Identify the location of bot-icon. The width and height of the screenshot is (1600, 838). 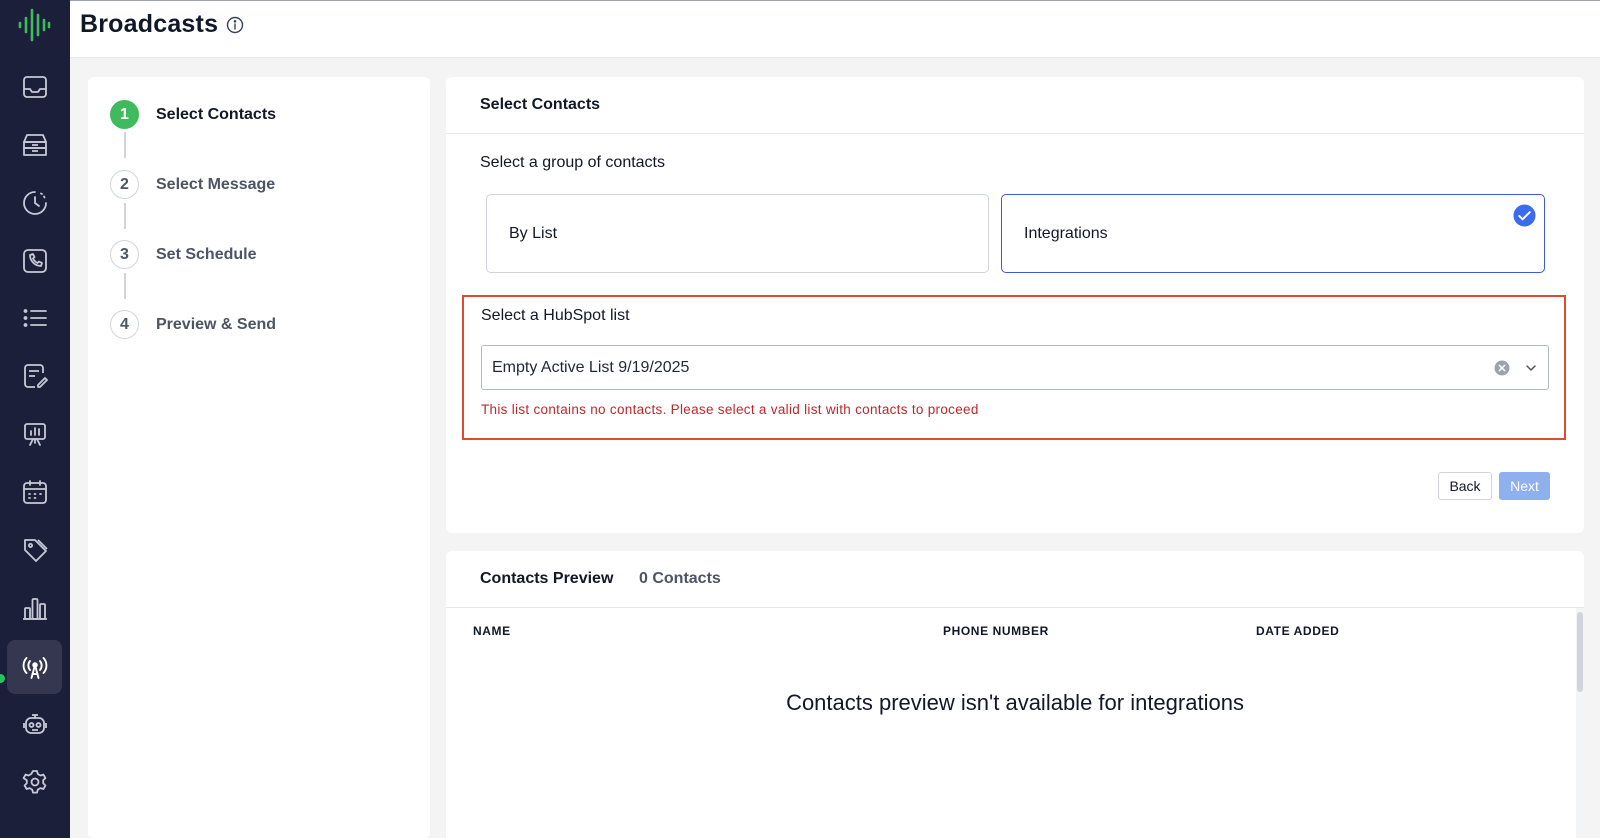
(34, 724).